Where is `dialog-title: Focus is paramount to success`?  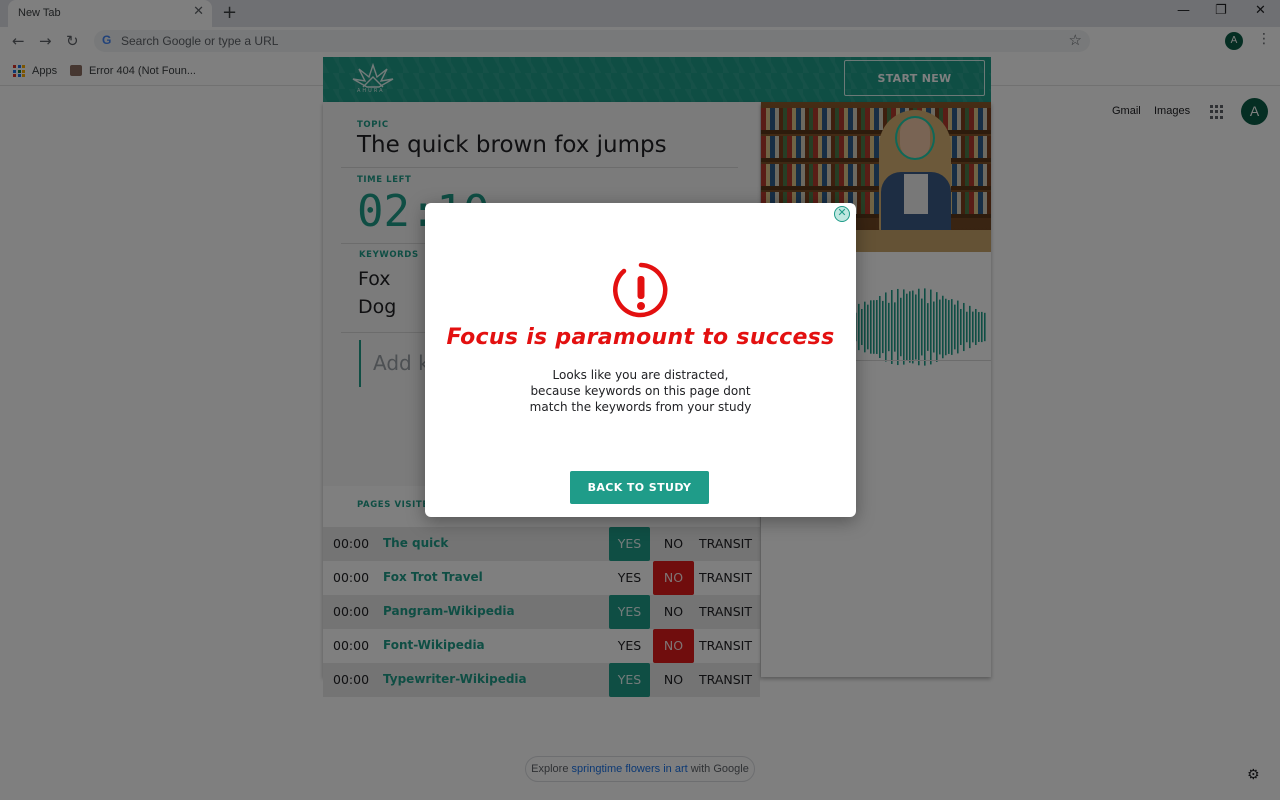 dialog-title: Focus is paramount to success is located at coordinates (640, 337).